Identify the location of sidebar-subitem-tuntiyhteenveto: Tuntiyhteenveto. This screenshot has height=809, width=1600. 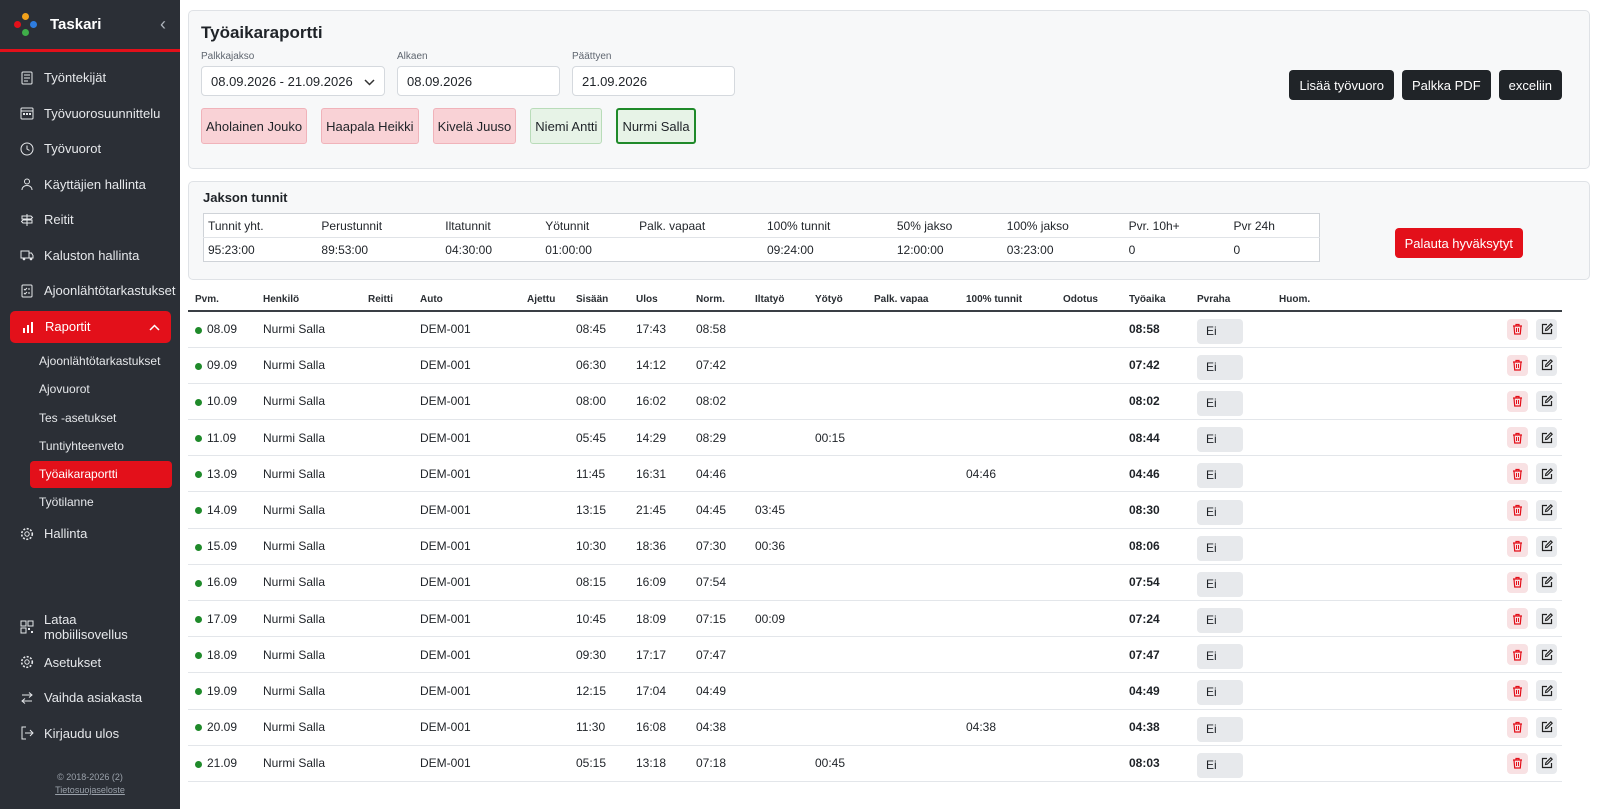
(90, 446).